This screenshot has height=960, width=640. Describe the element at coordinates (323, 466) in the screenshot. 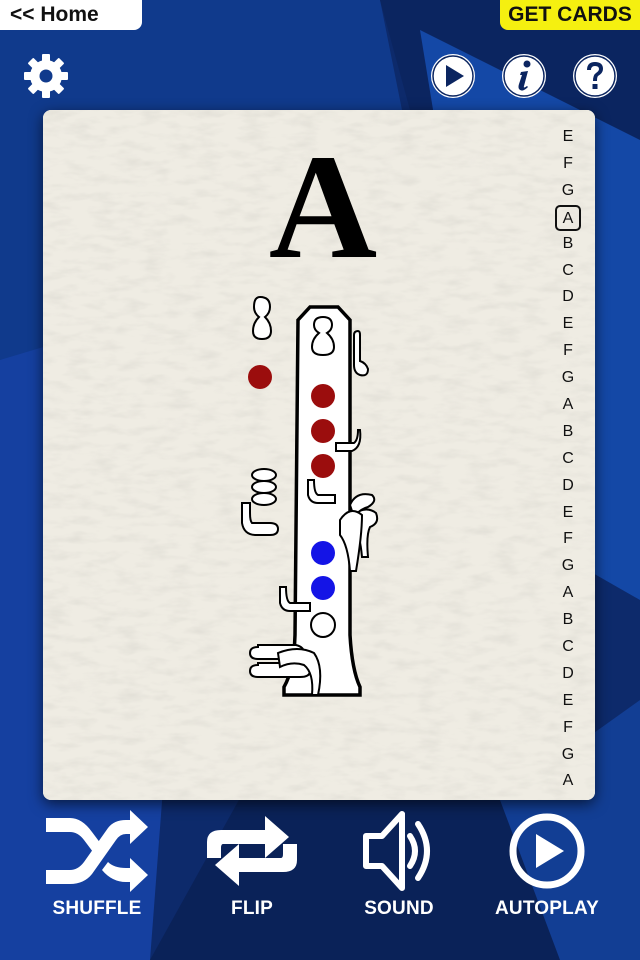

I see `hole-3-closed` at that location.